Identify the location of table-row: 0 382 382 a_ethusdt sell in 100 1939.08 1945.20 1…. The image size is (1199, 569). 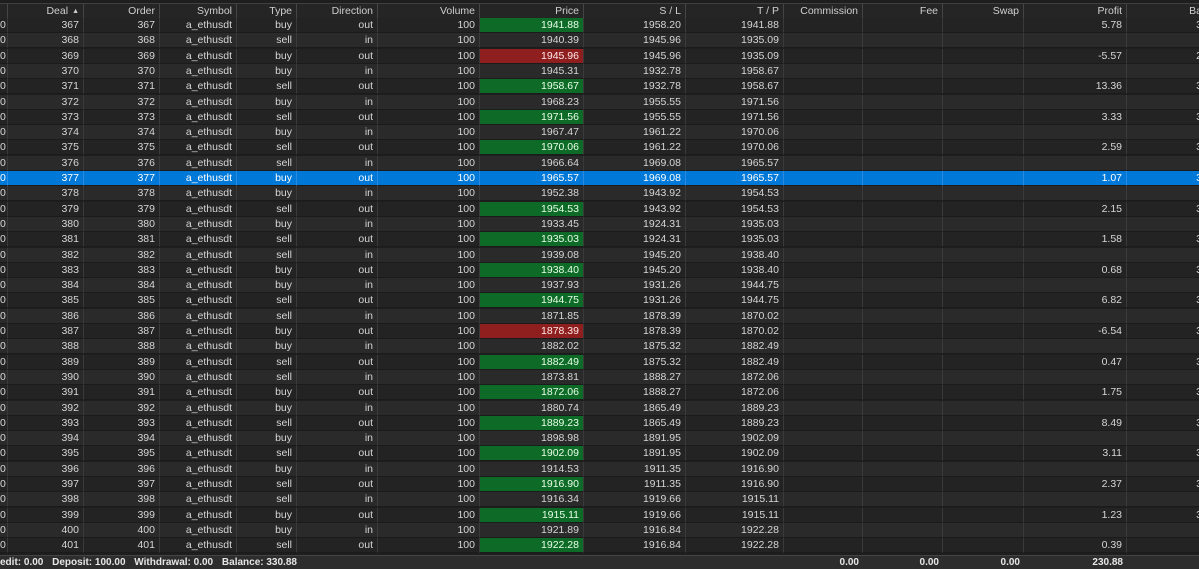
(599, 255).